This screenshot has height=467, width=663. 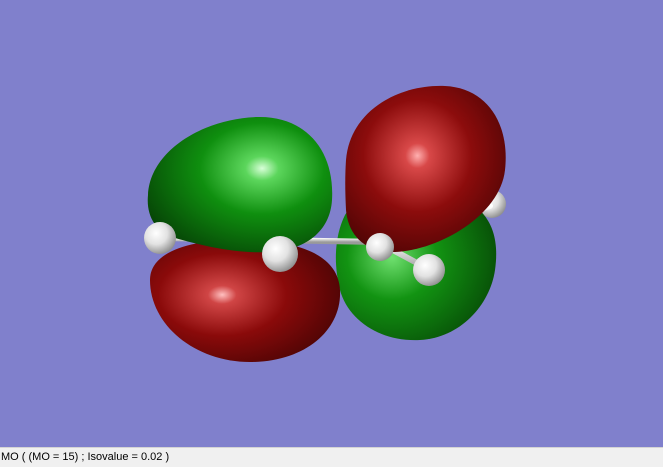 What do you see at coordinates (85, 457) in the screenshot?
I see `status-text: MO ( (MO = 15) ; Isovalue = 0.02 )` at bounding box center [85, 457].